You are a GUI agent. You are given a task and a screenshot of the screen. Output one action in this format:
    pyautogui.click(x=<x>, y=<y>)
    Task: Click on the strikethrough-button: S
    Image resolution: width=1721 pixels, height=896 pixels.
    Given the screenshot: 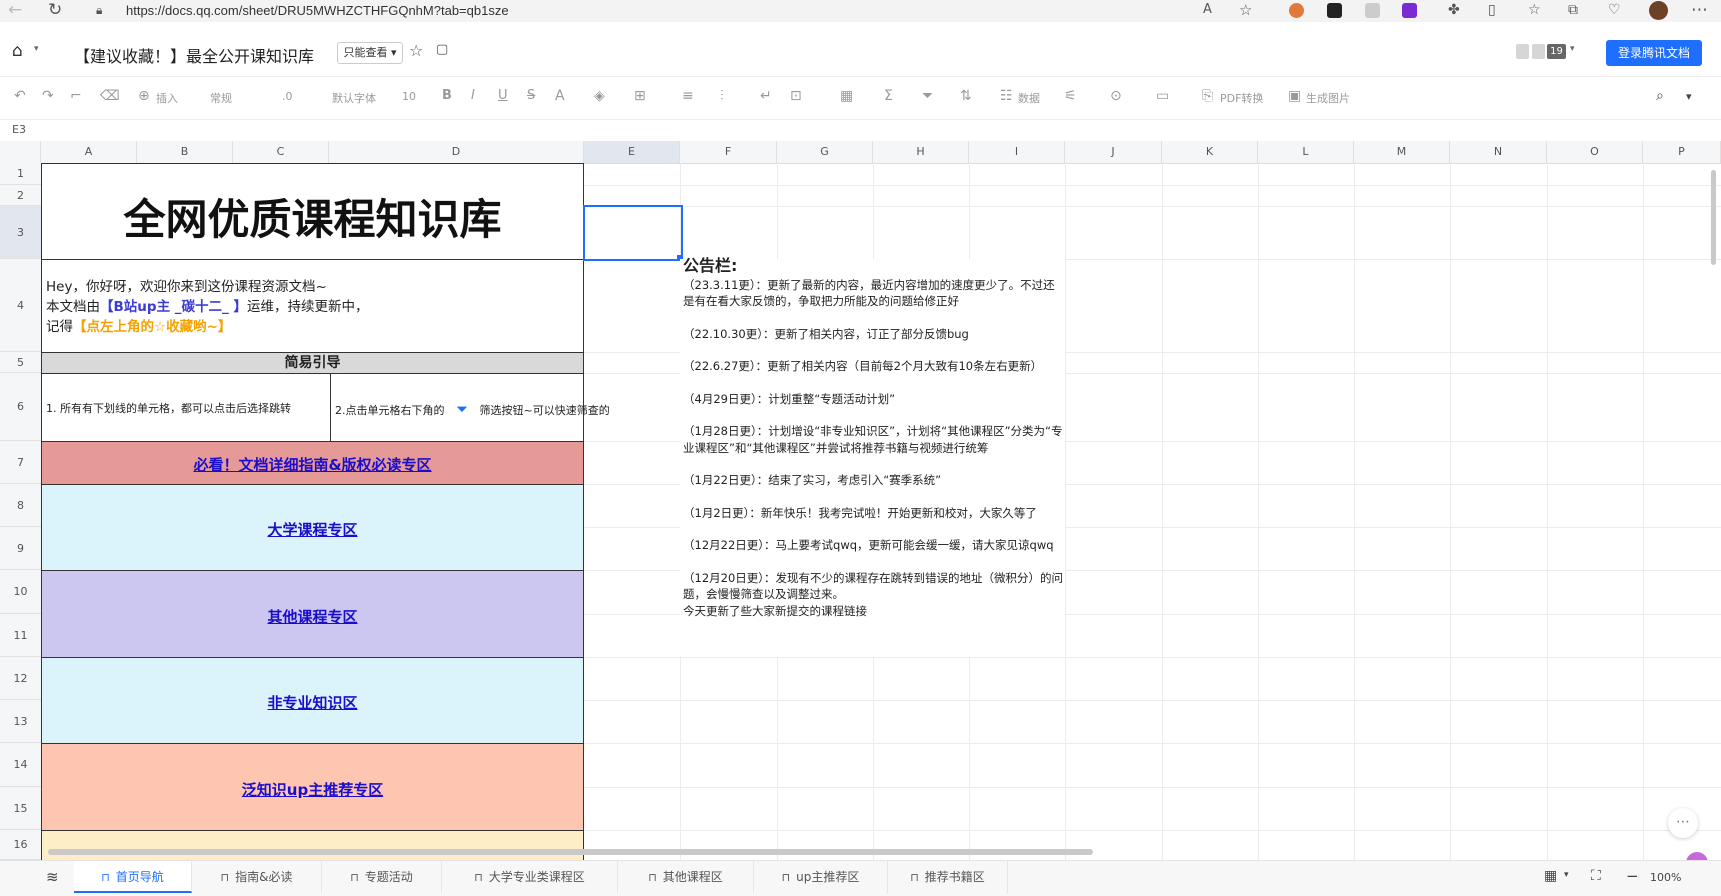 What is the action you would take?
    pyautogui.click(x=531, y=95)
    